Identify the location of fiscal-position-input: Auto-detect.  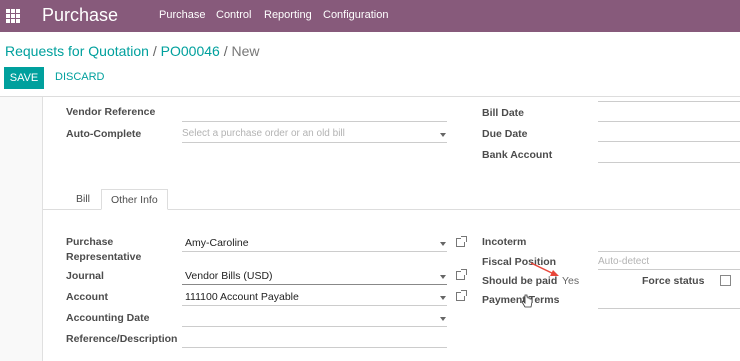
(623, 261).